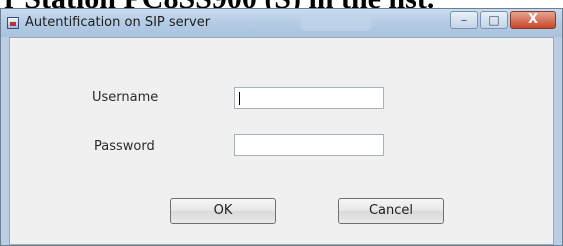  What do you see at coordinates (309, 98) in the screenshot?
I see `username-field` at bounding box center [309, 98].